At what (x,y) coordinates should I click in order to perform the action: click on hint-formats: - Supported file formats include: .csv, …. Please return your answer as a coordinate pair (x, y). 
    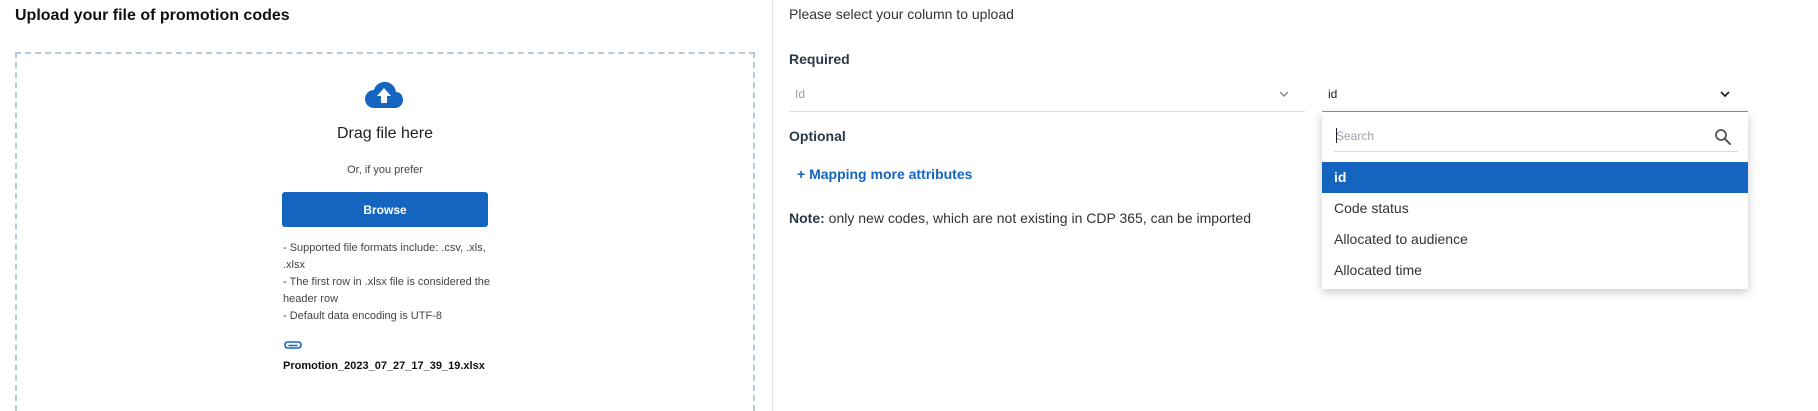
    Looking at the image, I should click on (384, 256).